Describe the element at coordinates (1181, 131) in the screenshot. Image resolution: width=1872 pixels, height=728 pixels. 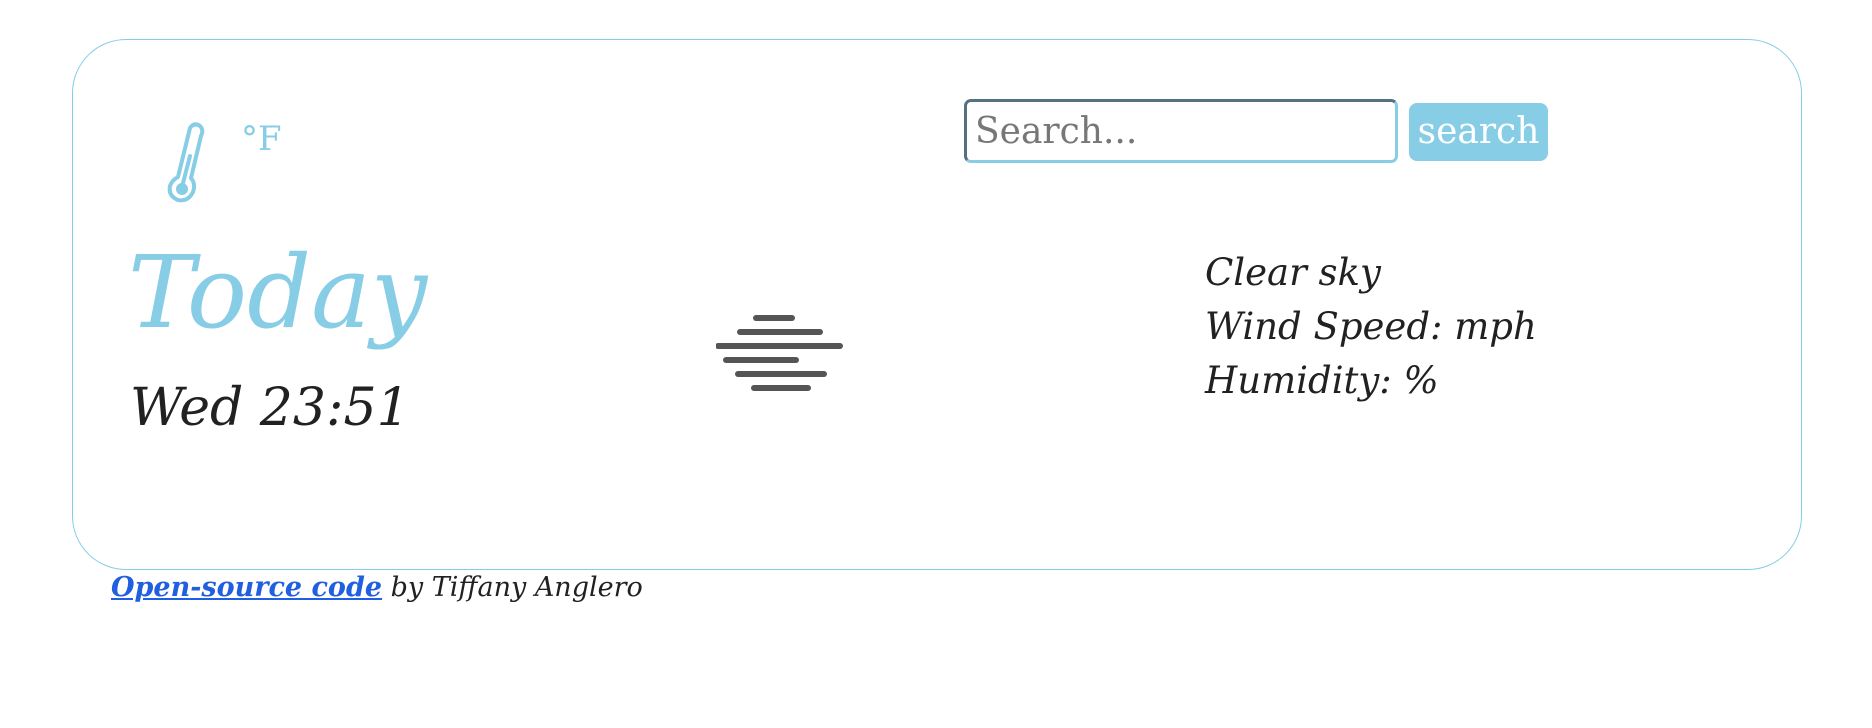
I see `search-input` at that location.